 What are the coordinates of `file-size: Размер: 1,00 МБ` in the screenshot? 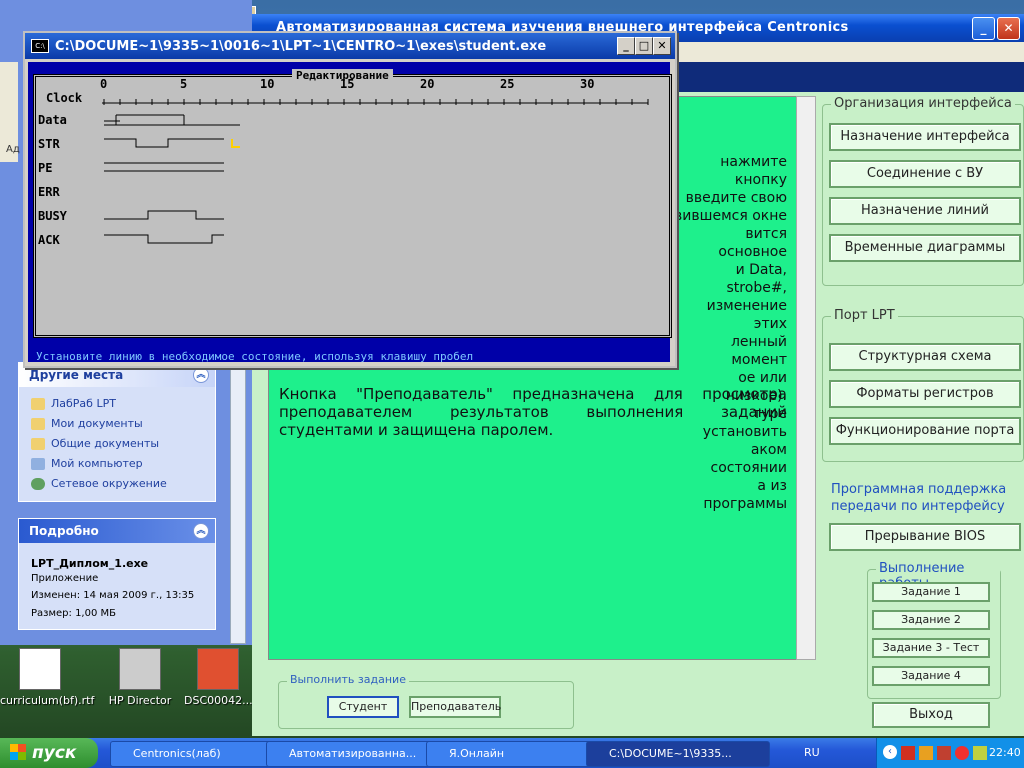 It's located at (73, 613).